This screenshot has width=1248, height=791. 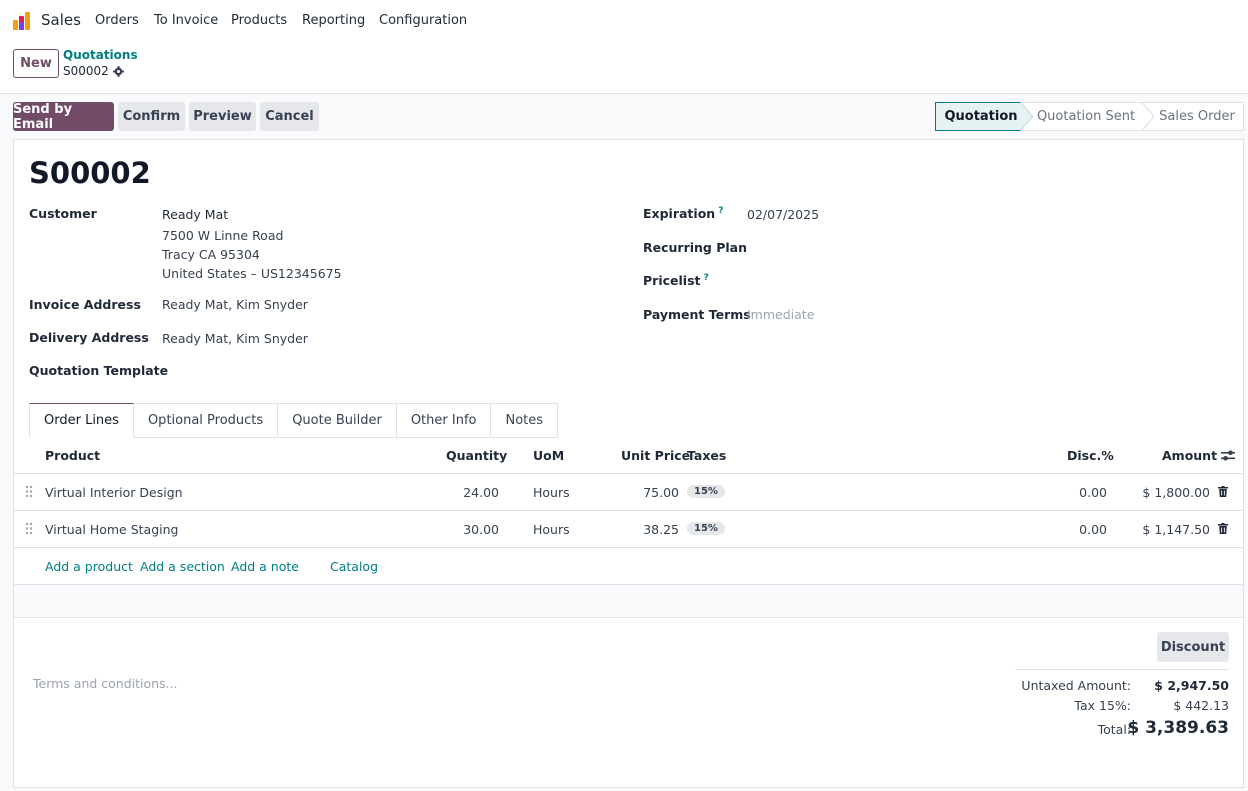 What do you see at coordinates (89, 337) in the screenshot?
I see `delivery-address-label: Delivery Address` at bounding box center [89, 337].